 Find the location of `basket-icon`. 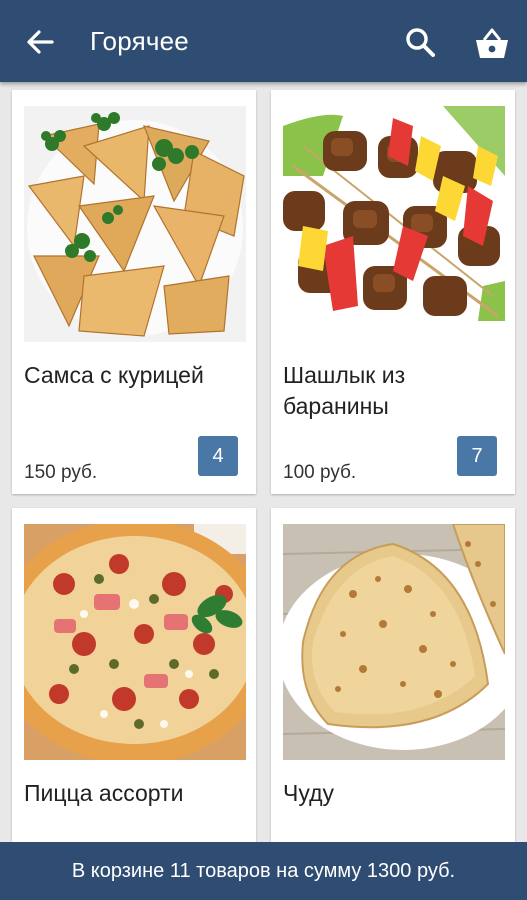

basket-icon is located at coordinates (492, 44).